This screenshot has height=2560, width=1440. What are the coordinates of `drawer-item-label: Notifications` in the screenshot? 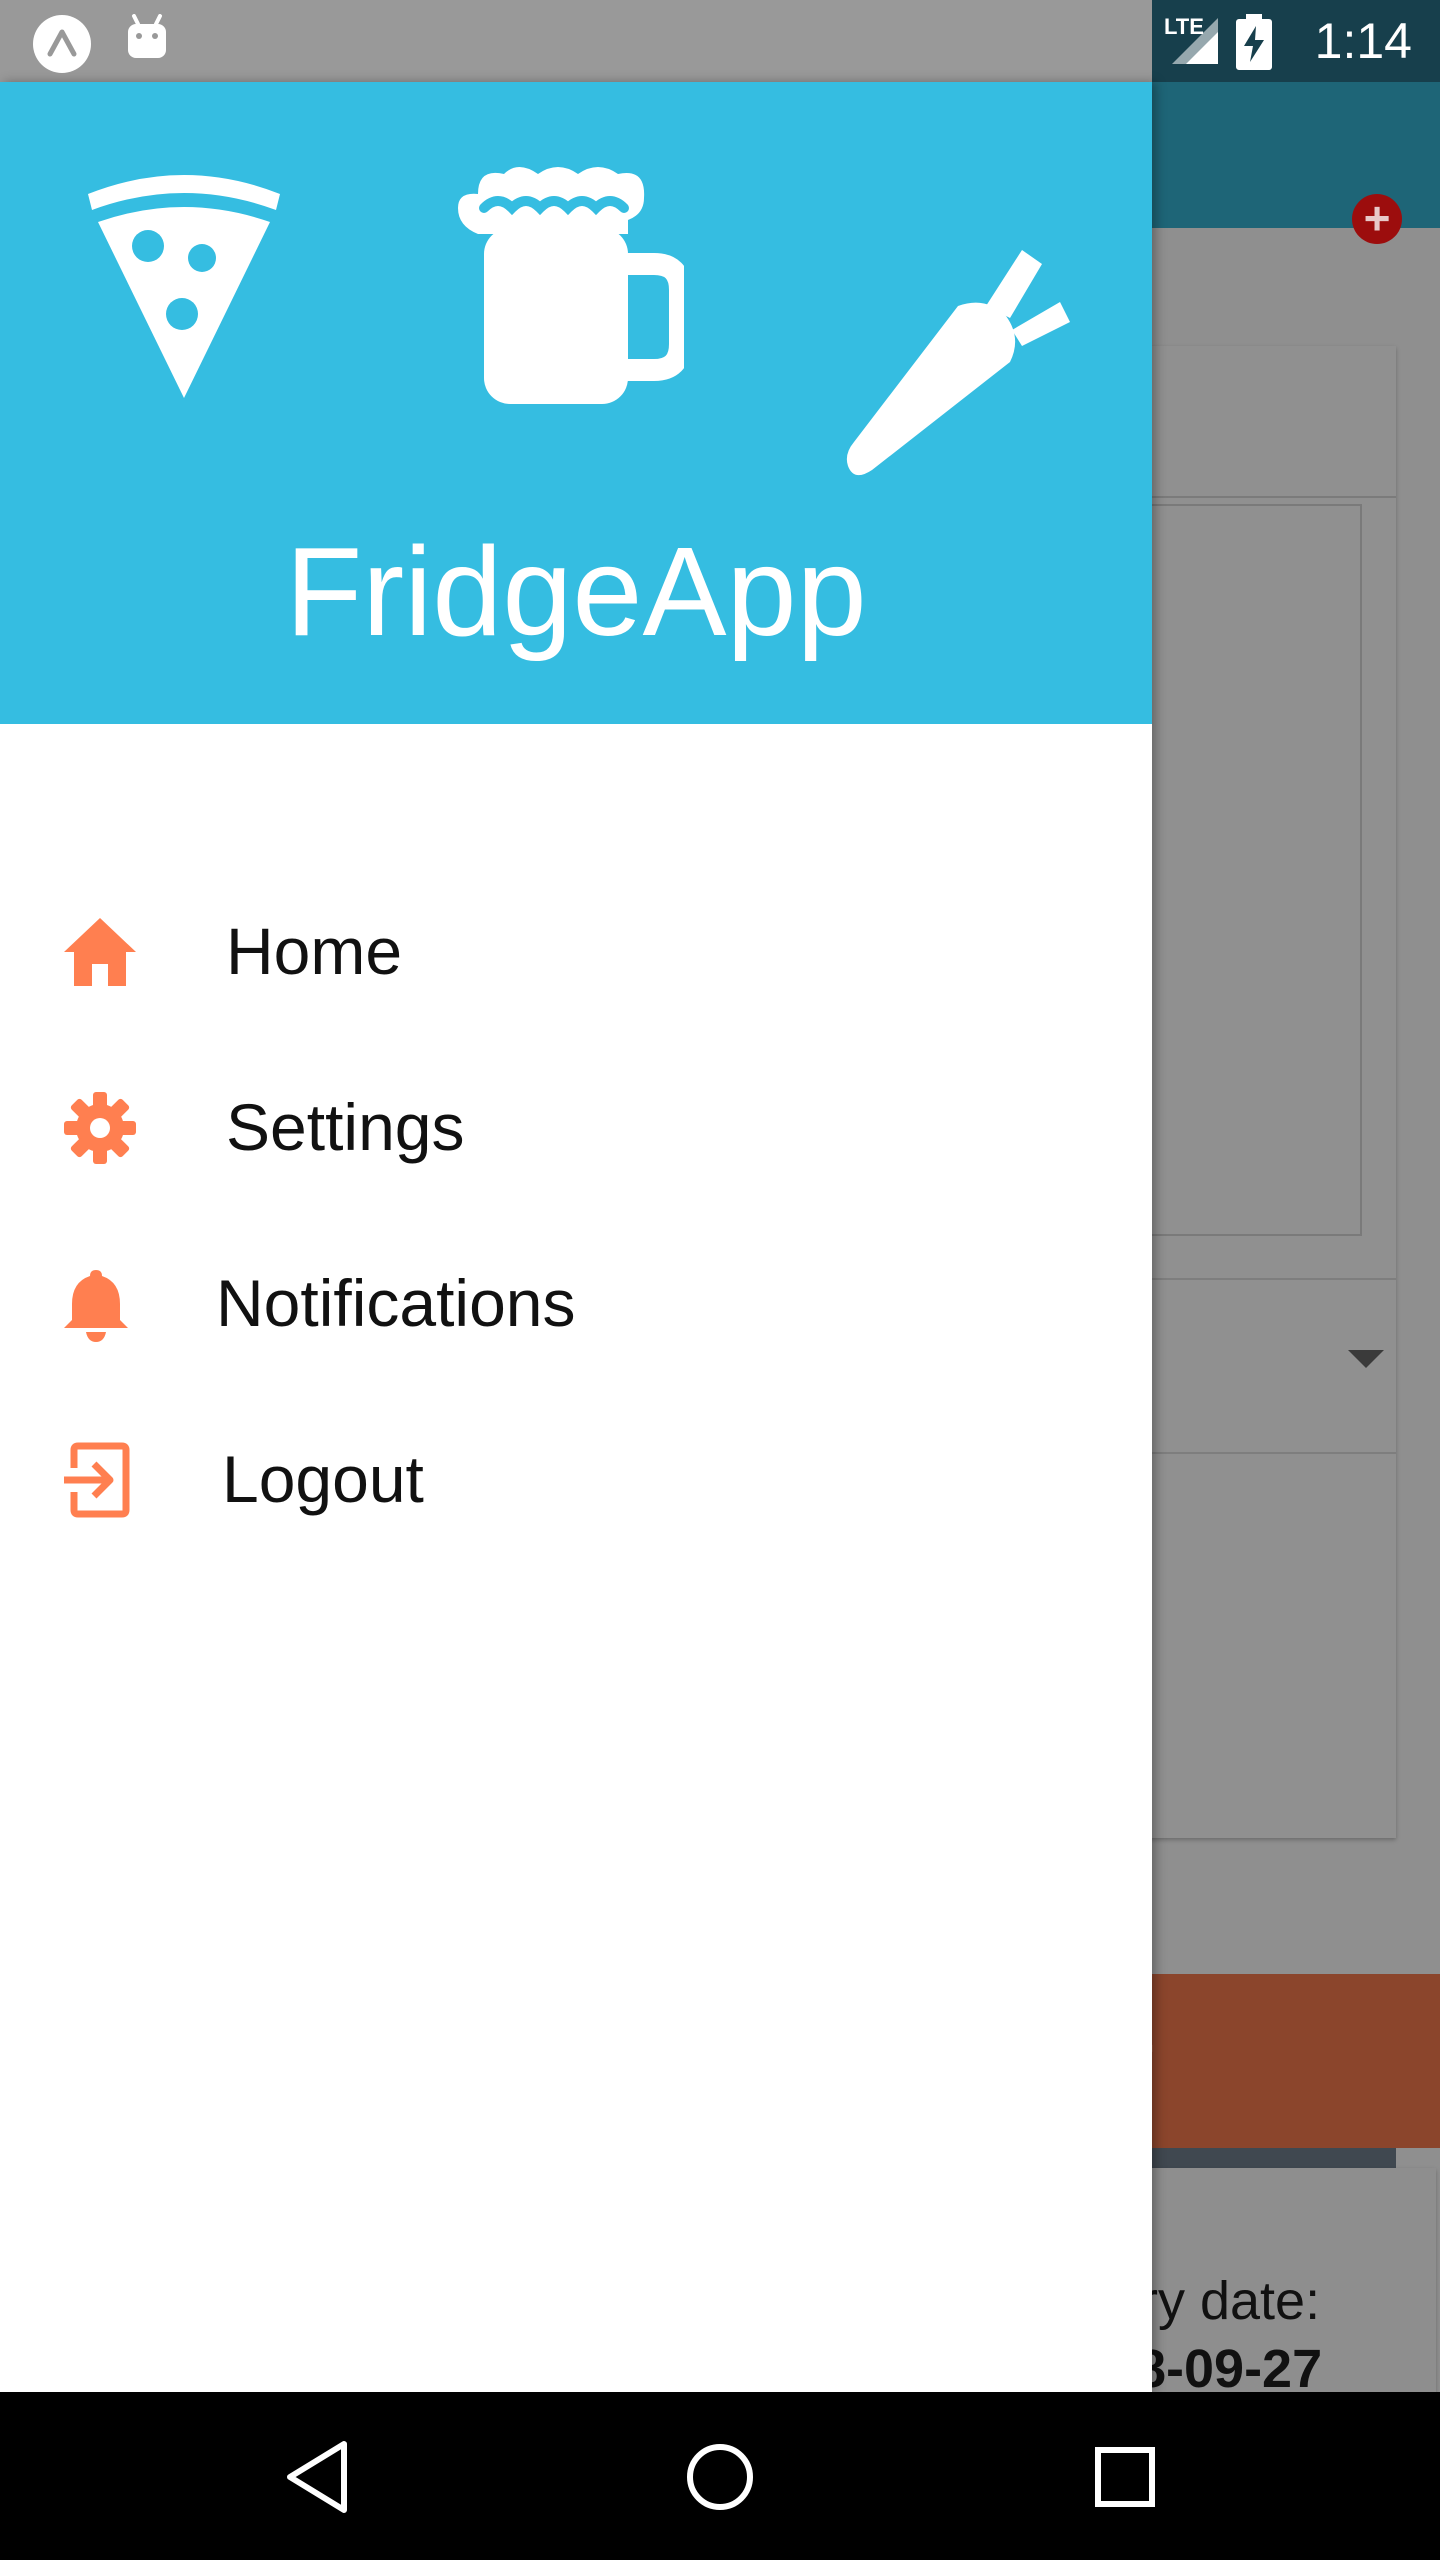 It's located at (396, 1303).